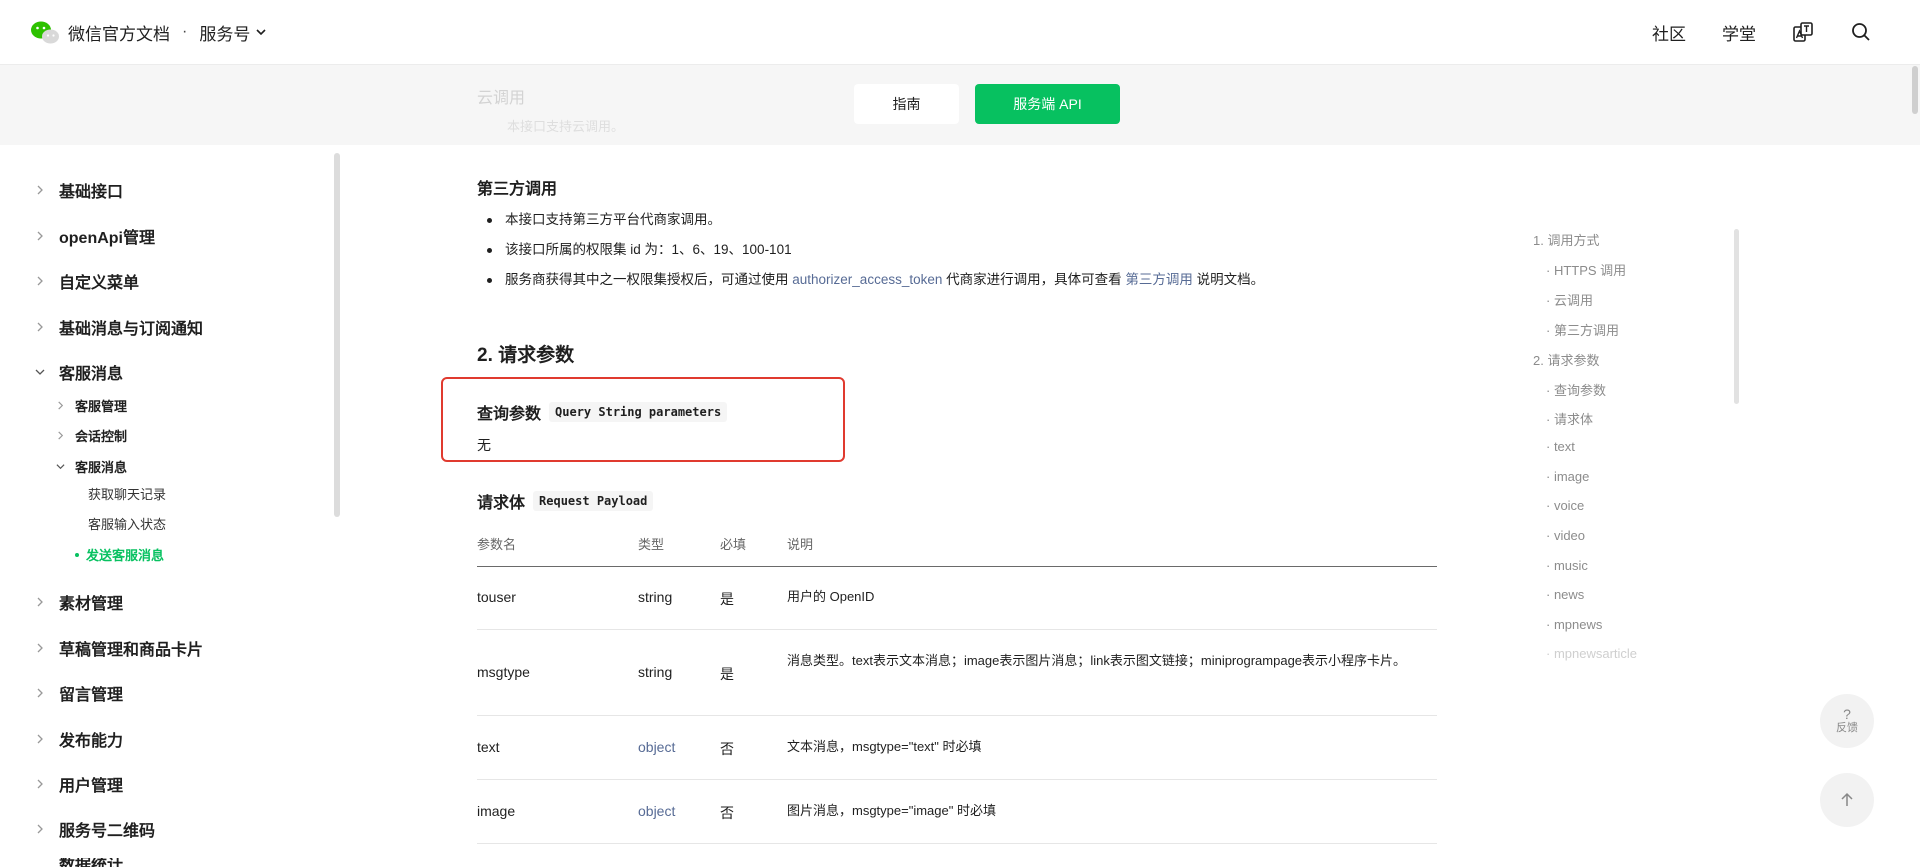 This screenshot has width=1920, height=867. What do you see at coordinates (1567, 476) in the screenshot?
I see `toc-item-image: · image` at bounding box center [1567, 476].